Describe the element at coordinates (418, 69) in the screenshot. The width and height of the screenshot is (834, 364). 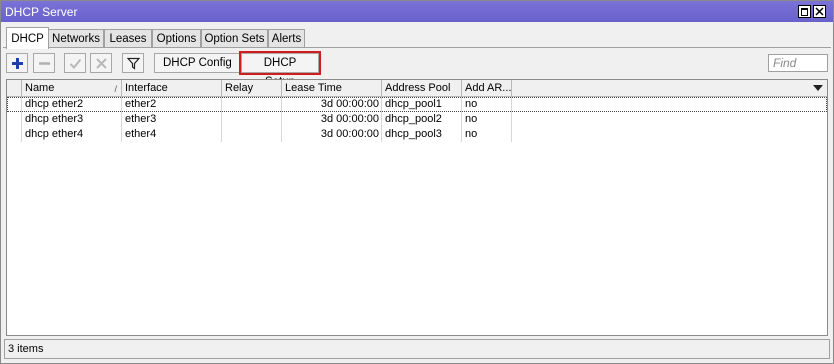
I see `toolbar: DHCP Config DHCP Setup Find` at that location.